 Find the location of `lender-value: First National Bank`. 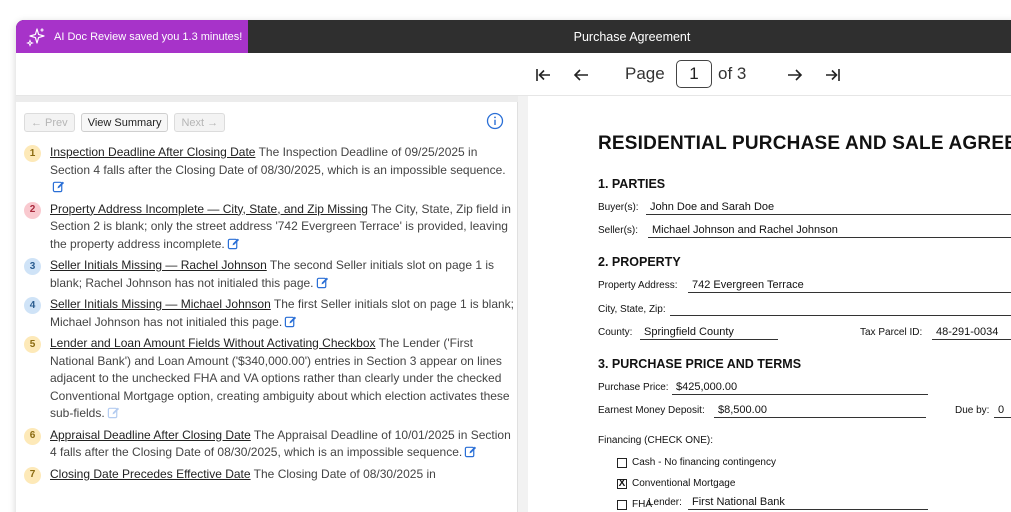

lender-value: First National Bank is located at coordinates (738, 502).